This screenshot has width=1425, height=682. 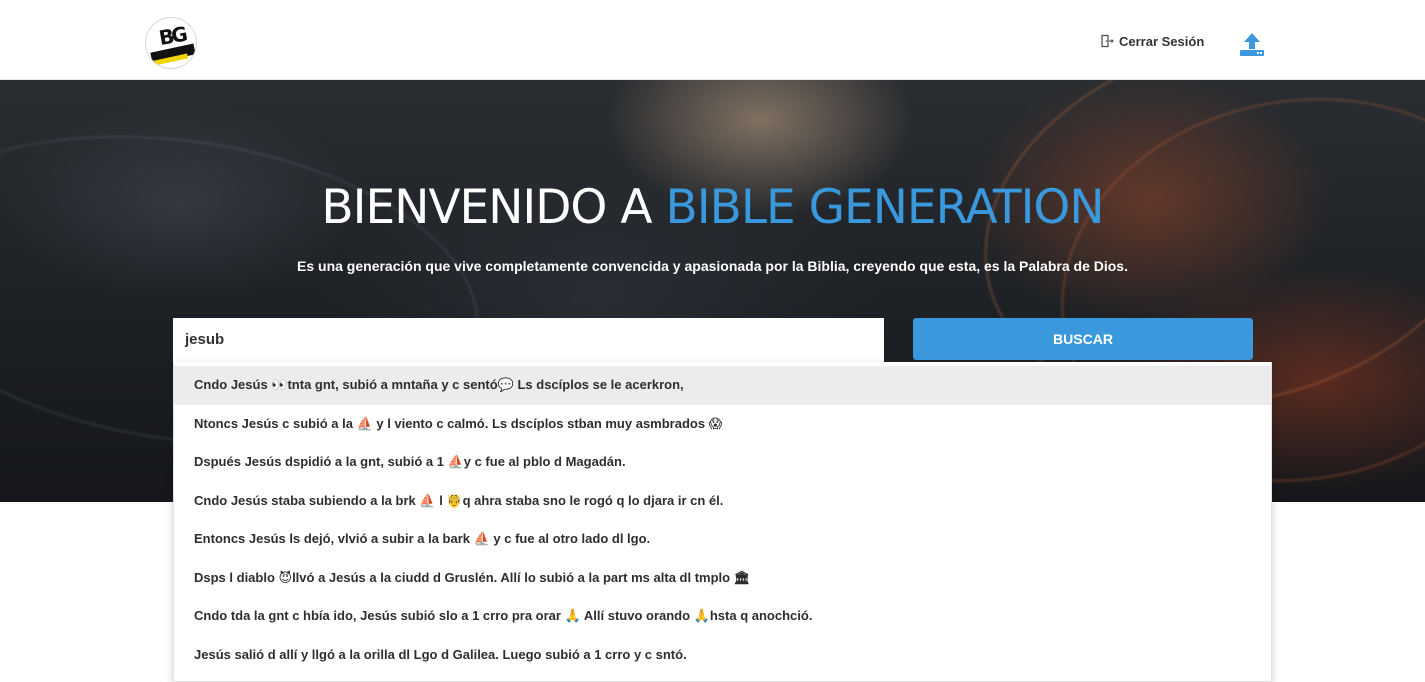 I want to click on hero-title-accent: BIBLE GENERATION, so click(x=884, y=207).